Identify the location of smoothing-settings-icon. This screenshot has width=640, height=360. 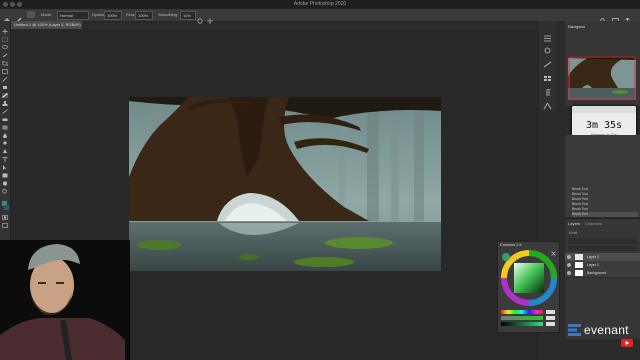
(200, 17).